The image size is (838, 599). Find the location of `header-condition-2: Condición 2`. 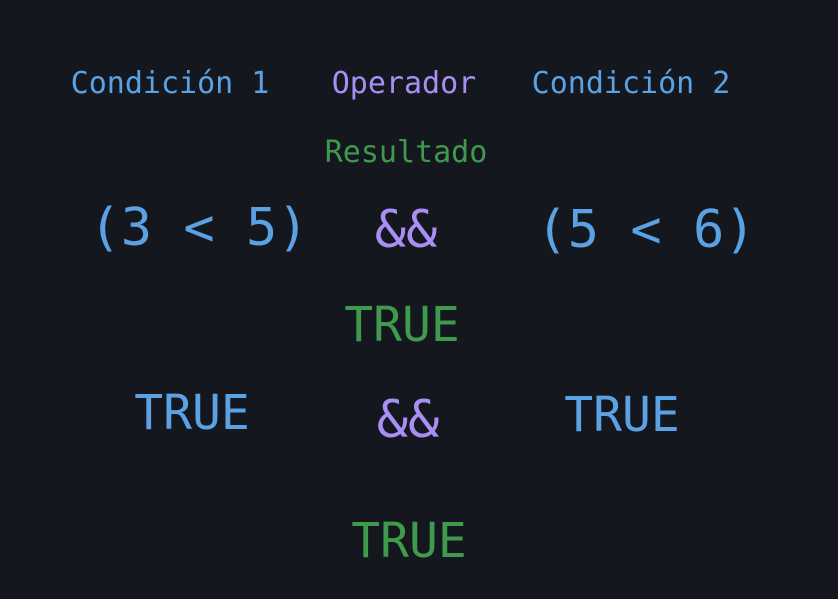

header-condition-2: Condición 2 is located at coordinates (631, 83).